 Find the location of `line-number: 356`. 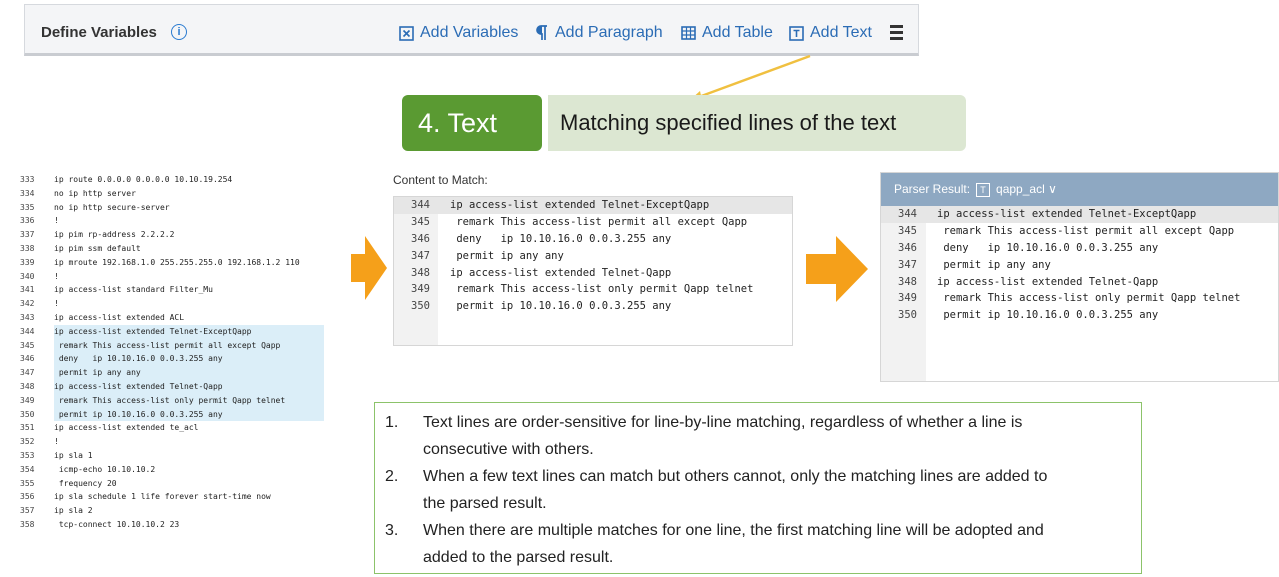

line-number: 356 is located at coordinates (27, 497).